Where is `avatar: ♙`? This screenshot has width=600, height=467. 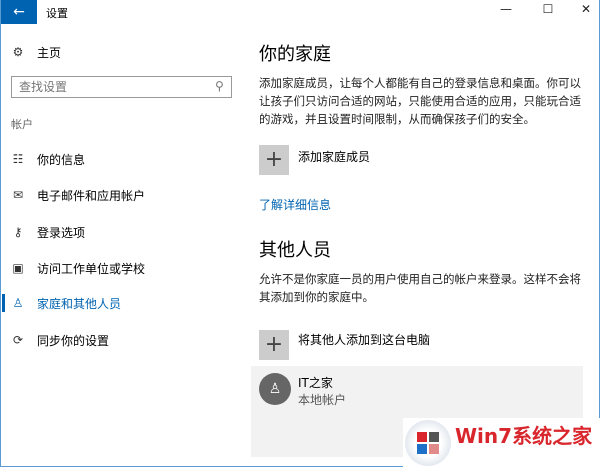 avatar: ♙ is located at coordinates (275, 389).